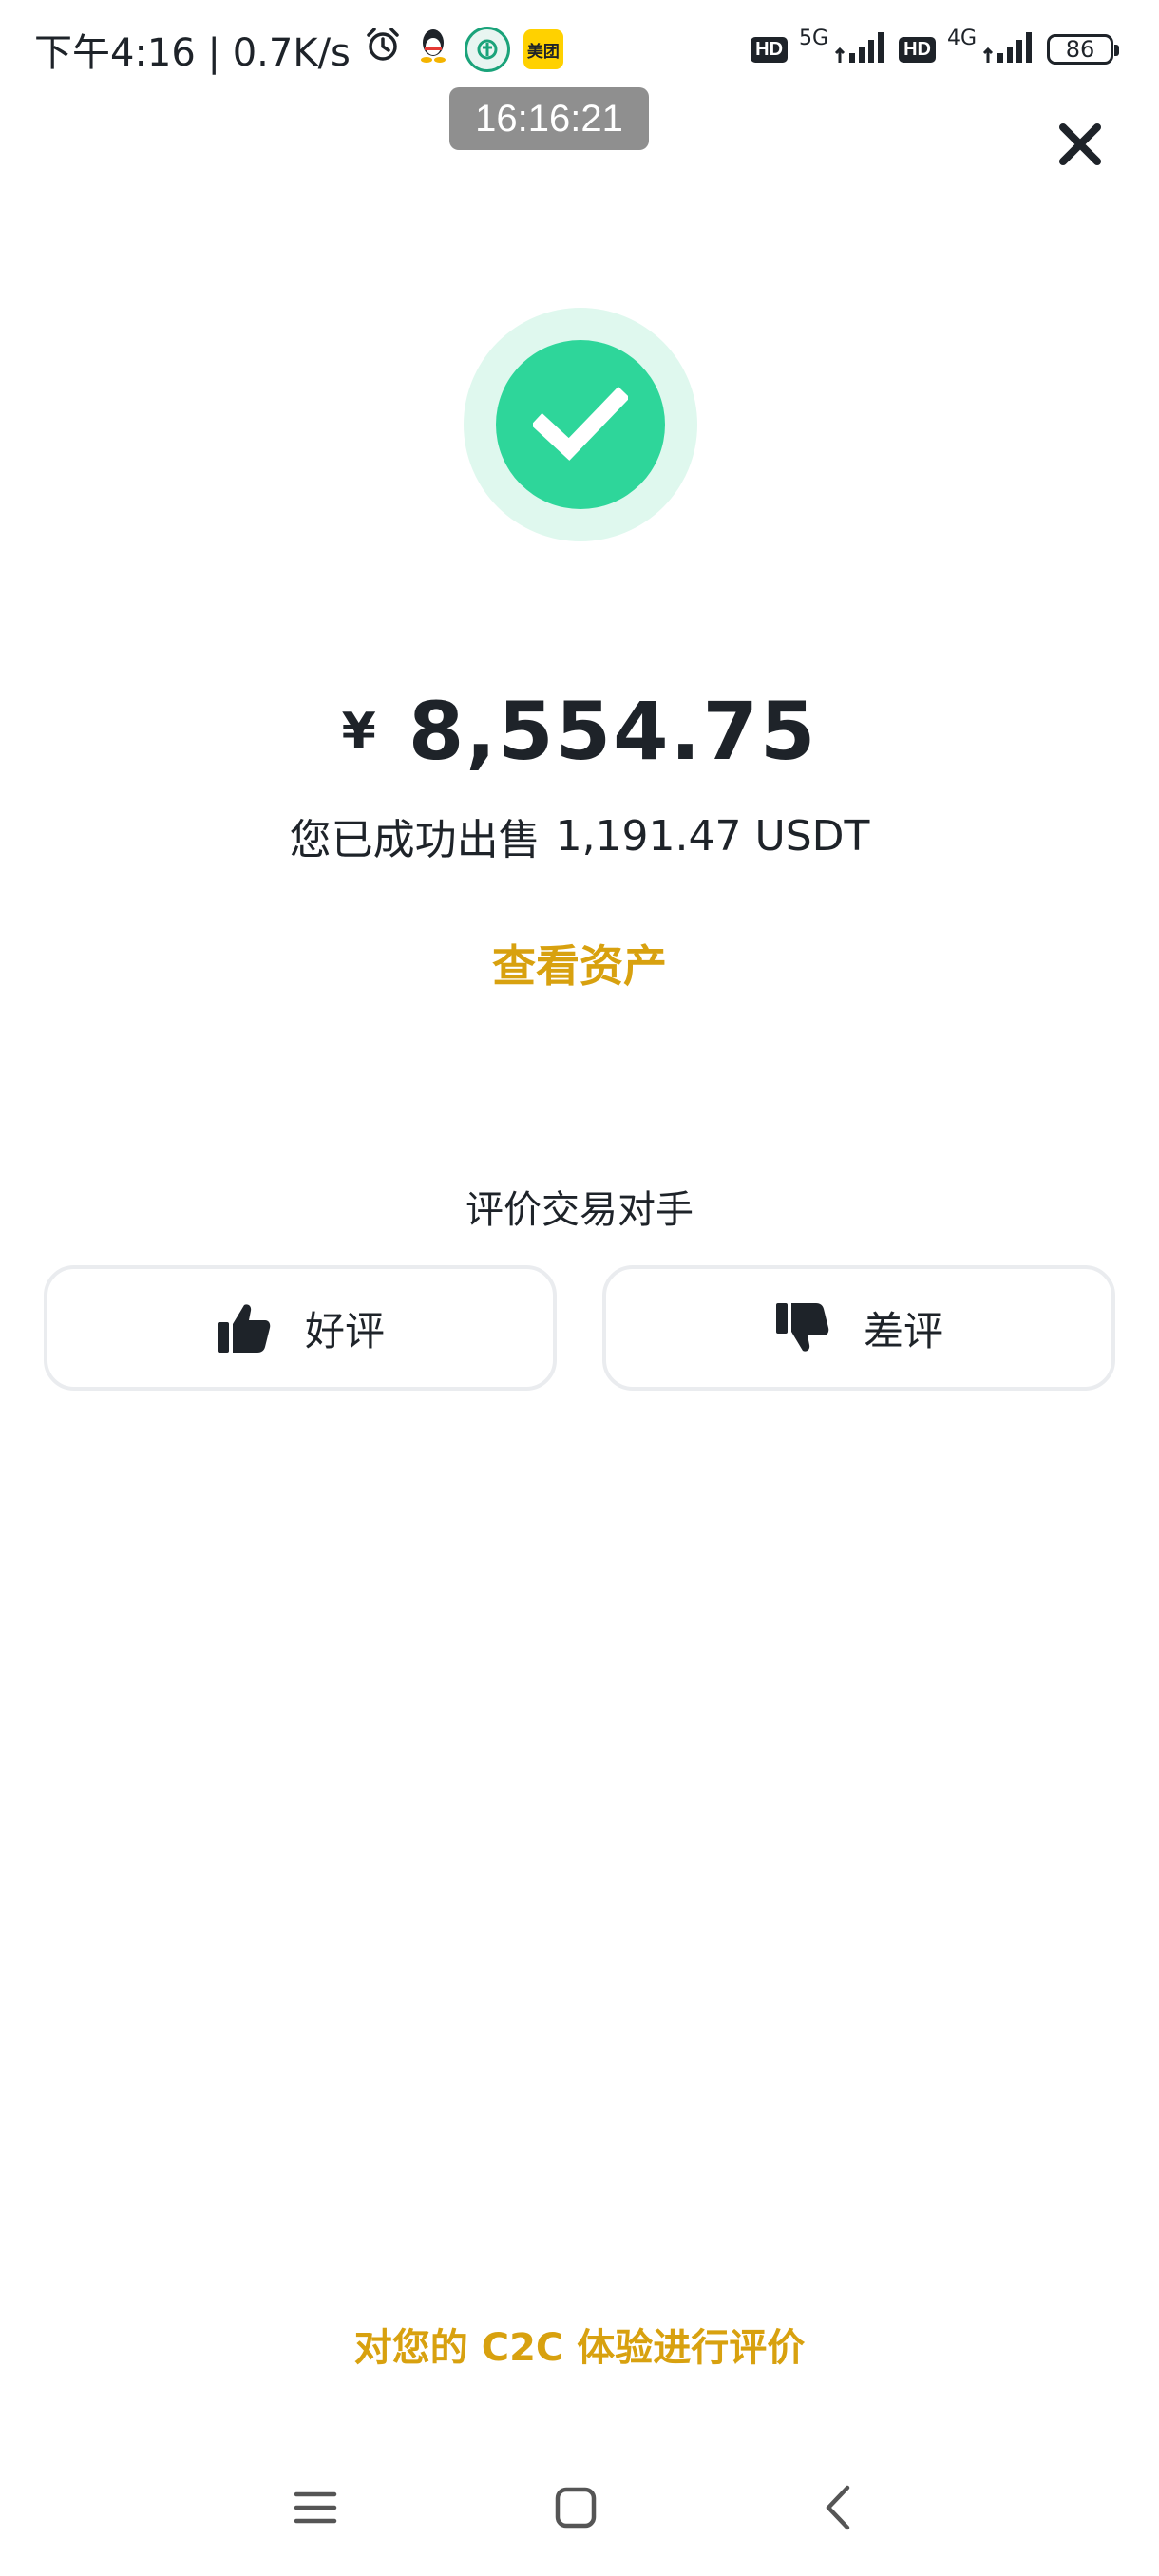 This screenshot has width=1159, height=2576. What do you see at coordinates (1080, 49) in the screenshot?
I see `battery-level: 86` at bounding box center [1080, 49].